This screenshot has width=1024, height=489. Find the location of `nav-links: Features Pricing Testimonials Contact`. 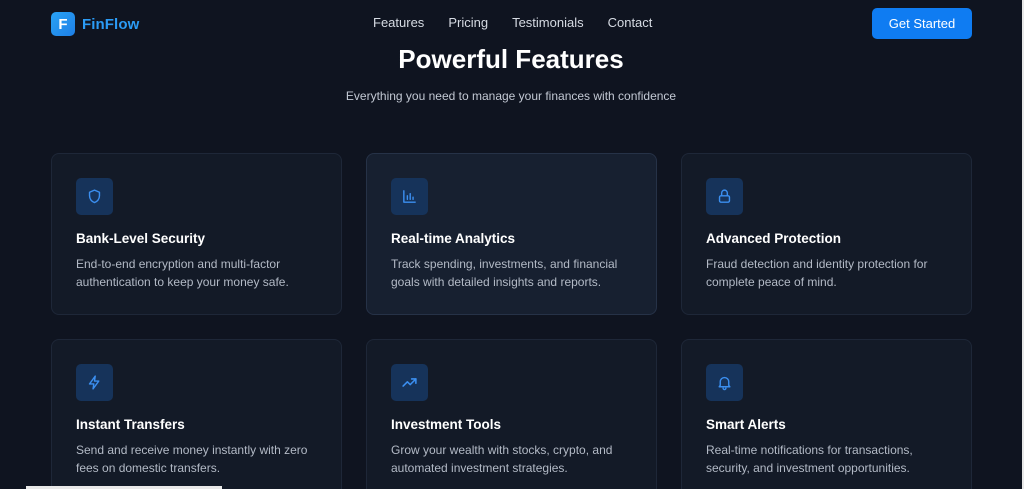

nav-links: Features Pricing Testimonials Contact is located at coordinates (524, 22).